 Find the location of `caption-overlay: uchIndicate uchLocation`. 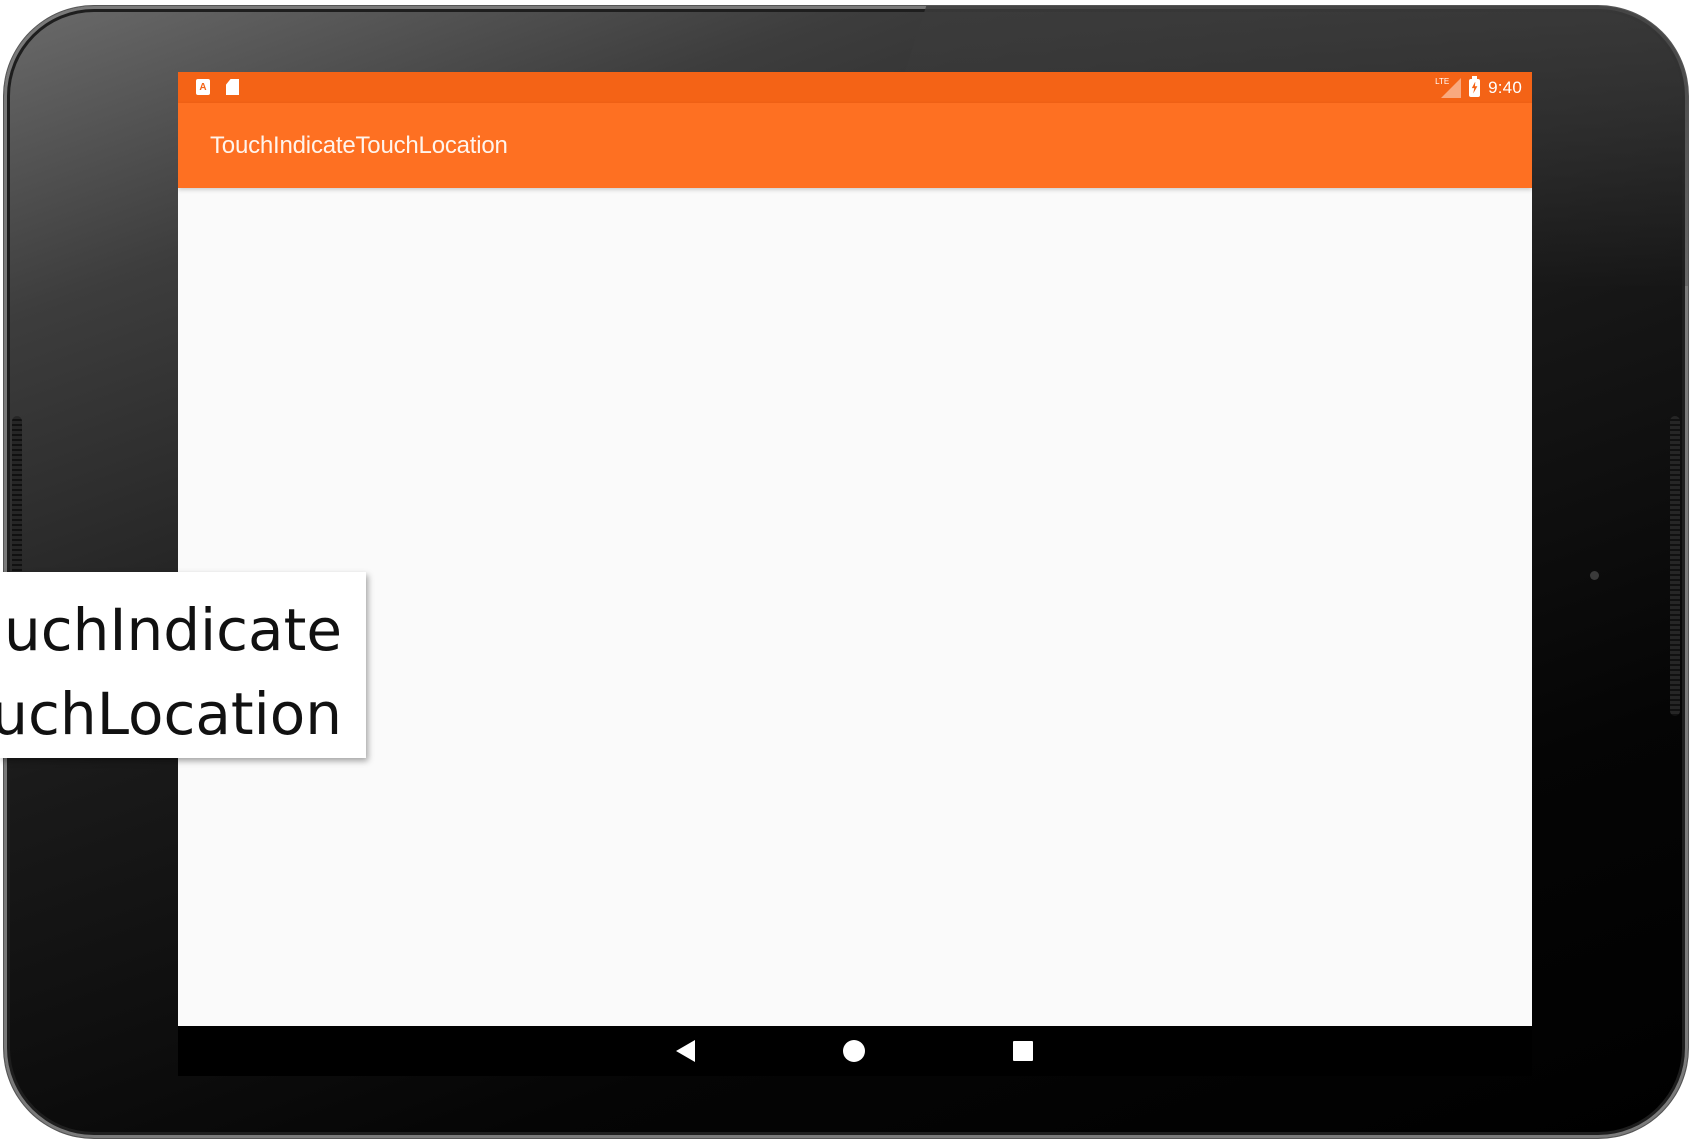

caption-overlay: uchIndicate uchLocation is located at coordinates (183, 665).